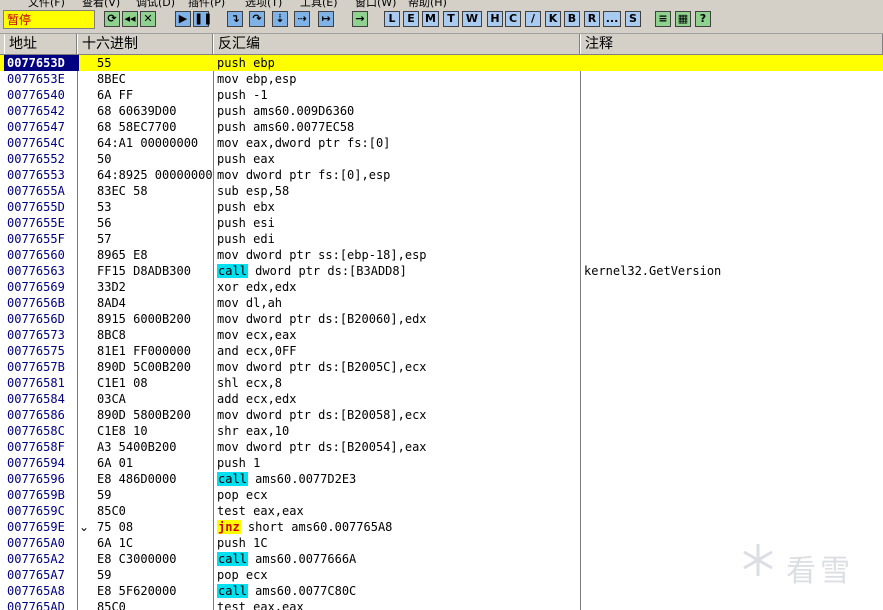 This screenshot has height=610, width=883. What do you see at coordinates (145, 44) in the screenshot?
I see `header-hex: 十六进制` at bounding box center [145, 44].